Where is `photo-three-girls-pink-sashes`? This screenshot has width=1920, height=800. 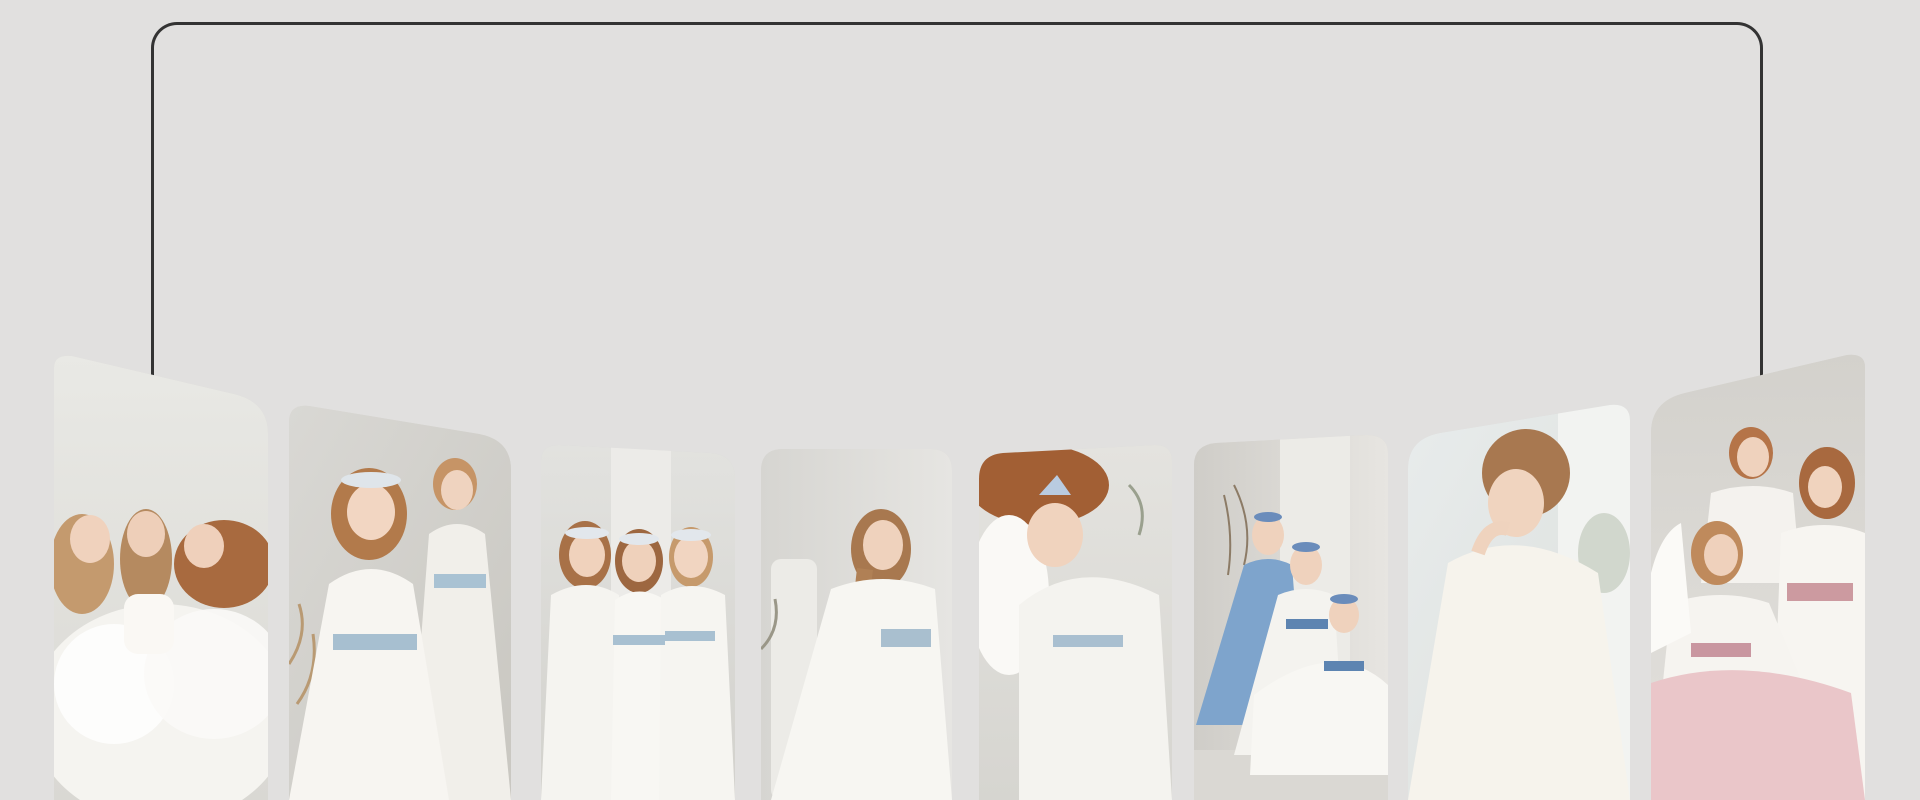 photo-three-girls-pink-sashes is located at coordinates (1758, 576).